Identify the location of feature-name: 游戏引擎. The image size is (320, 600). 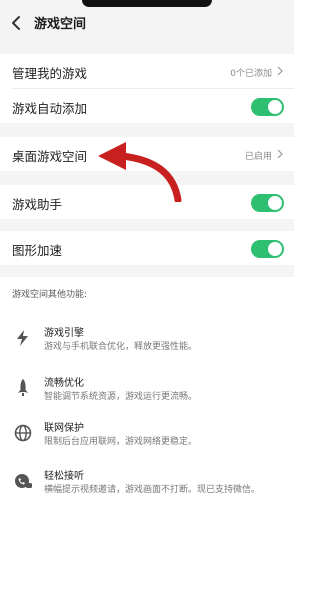
(64, 333).